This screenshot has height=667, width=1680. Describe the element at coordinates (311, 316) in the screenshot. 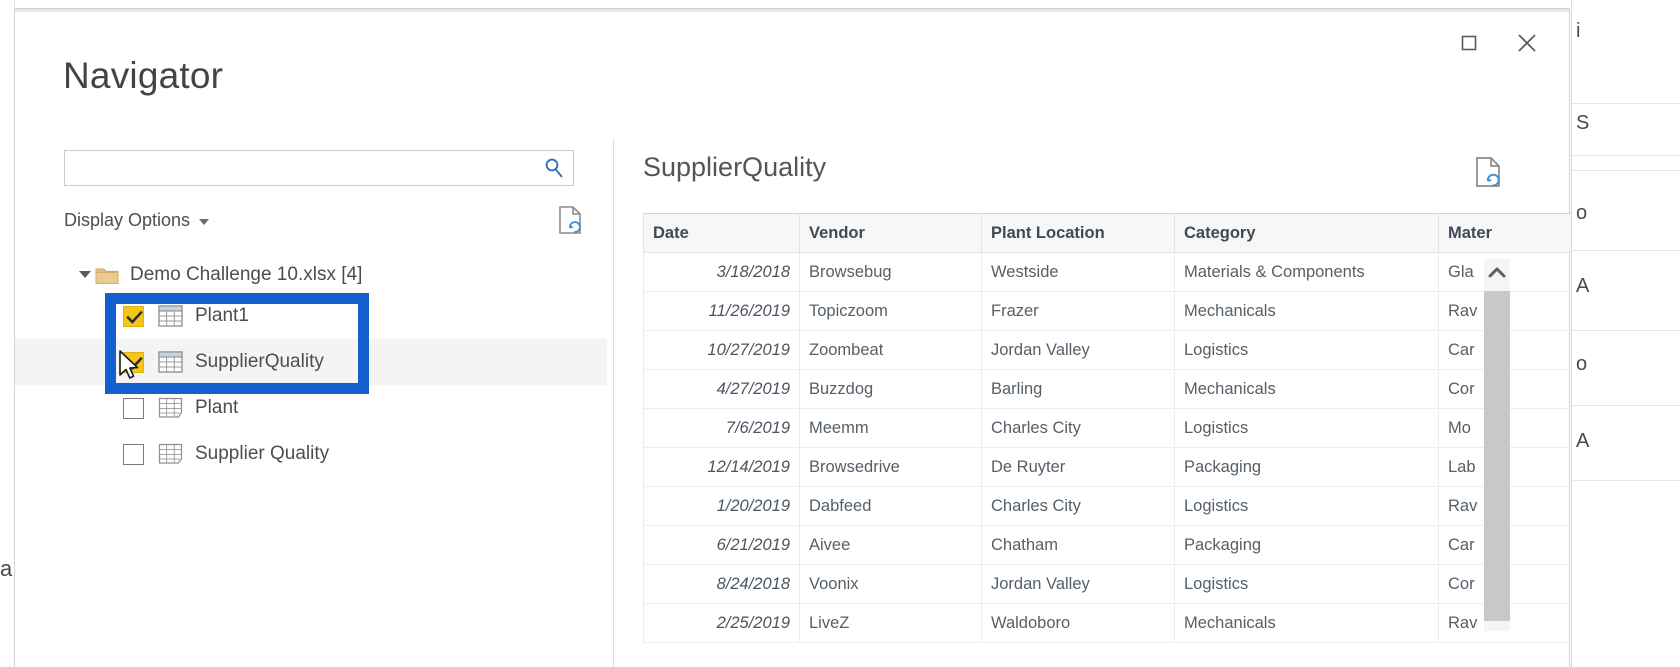

I see `tree-item-plant1: Plant1` at that location.